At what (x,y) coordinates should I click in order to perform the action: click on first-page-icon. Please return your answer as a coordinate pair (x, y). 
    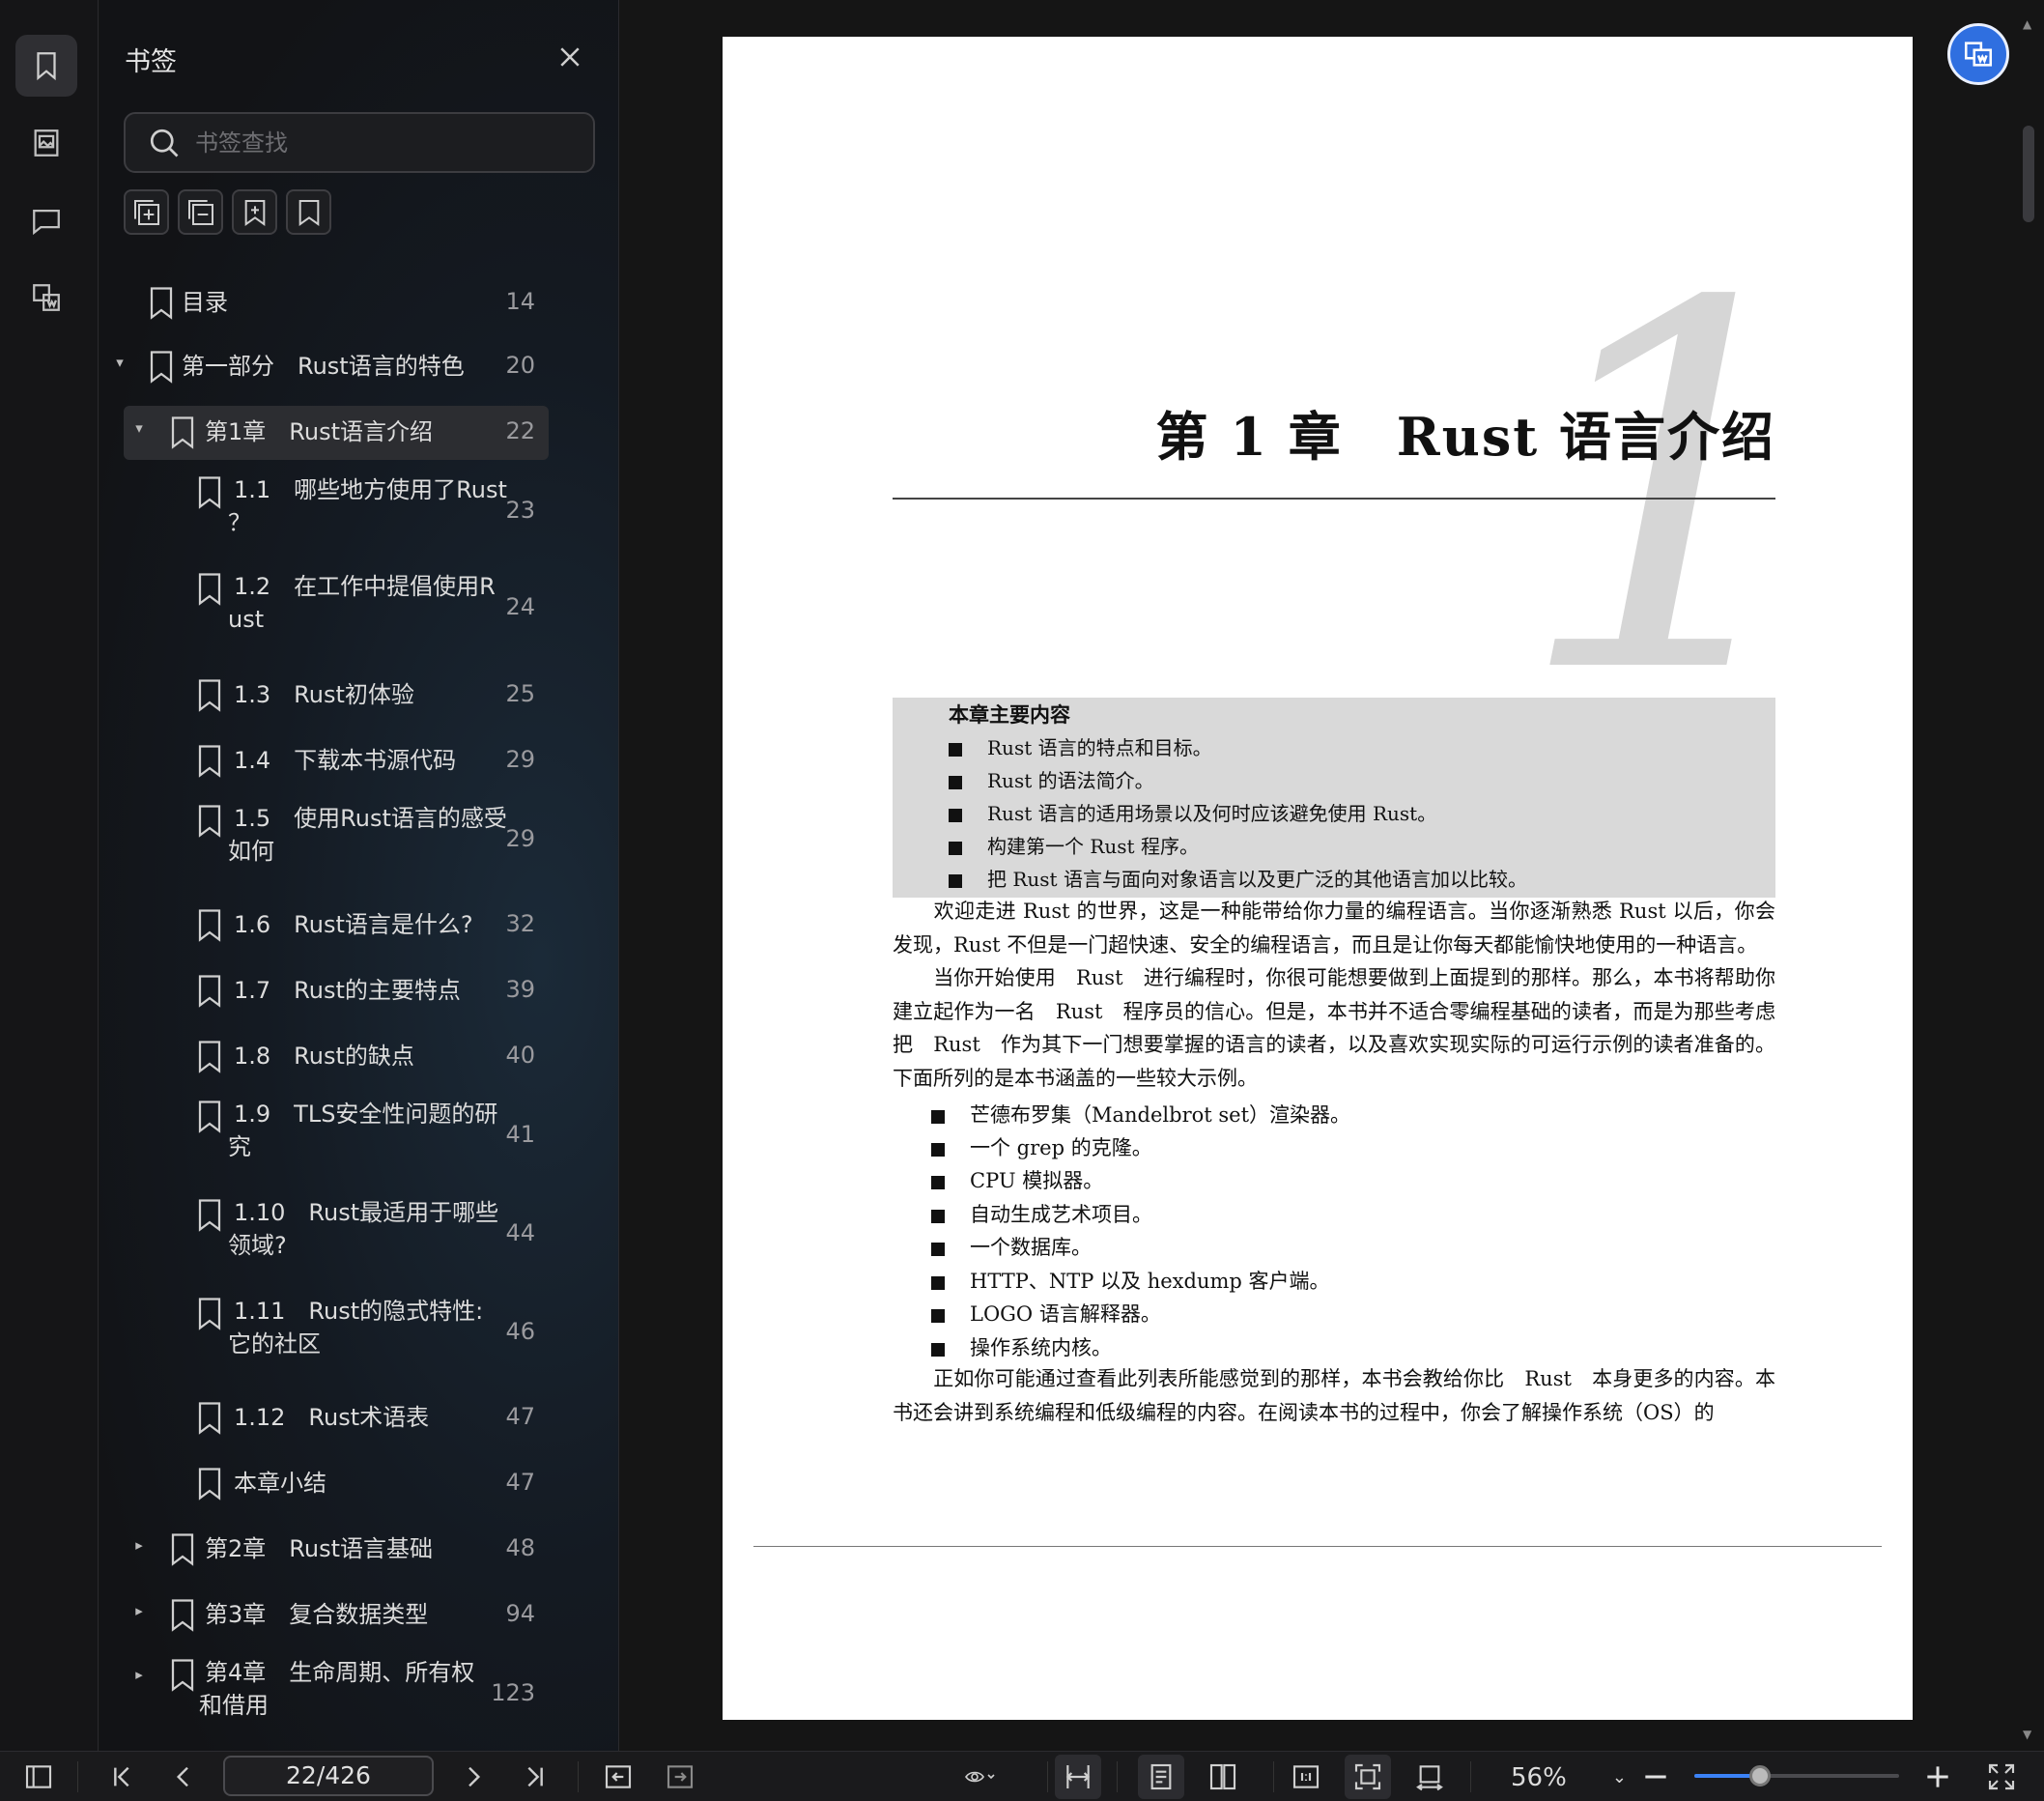
    Looking at the image, I should click on (121, 1776).